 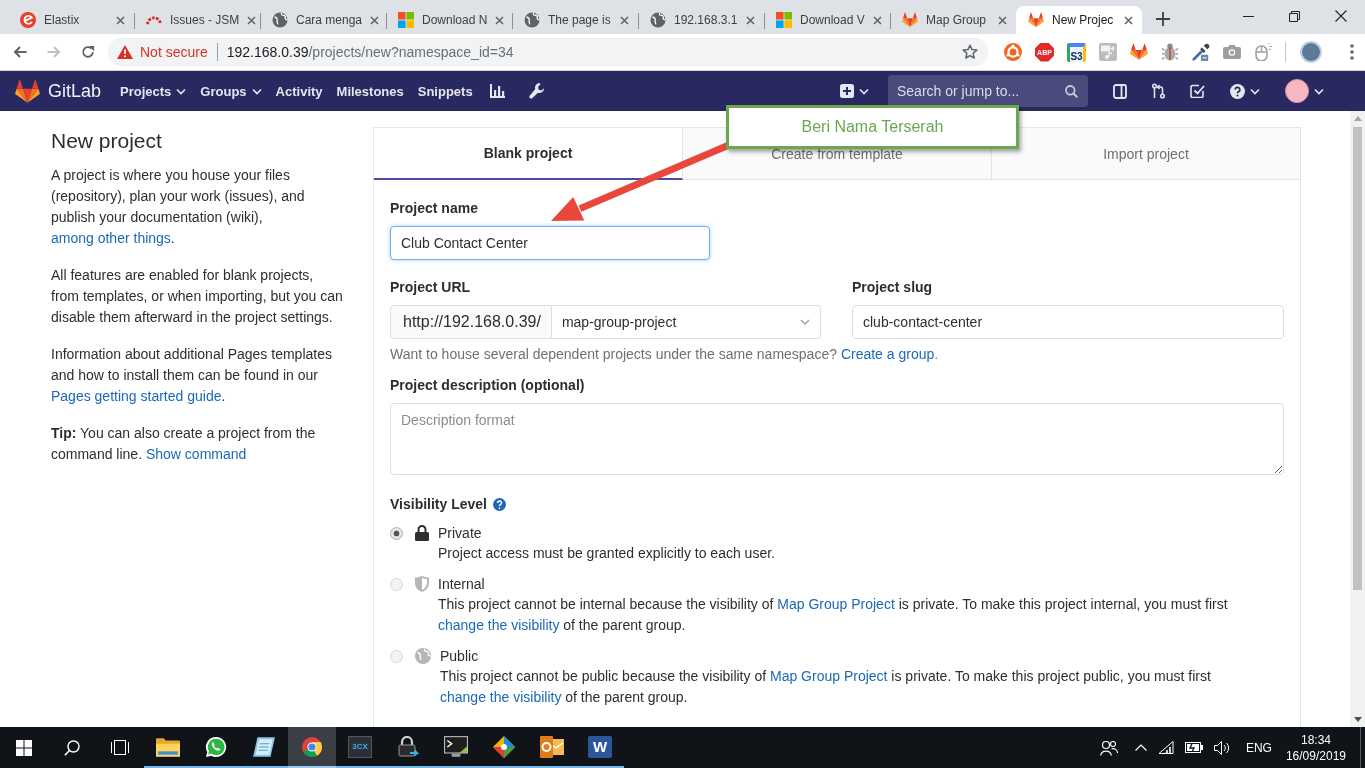 What do you see at coordinates (120, 747) in the screenshot?
I see `task-view-icon` at bounding box center [120, 747].